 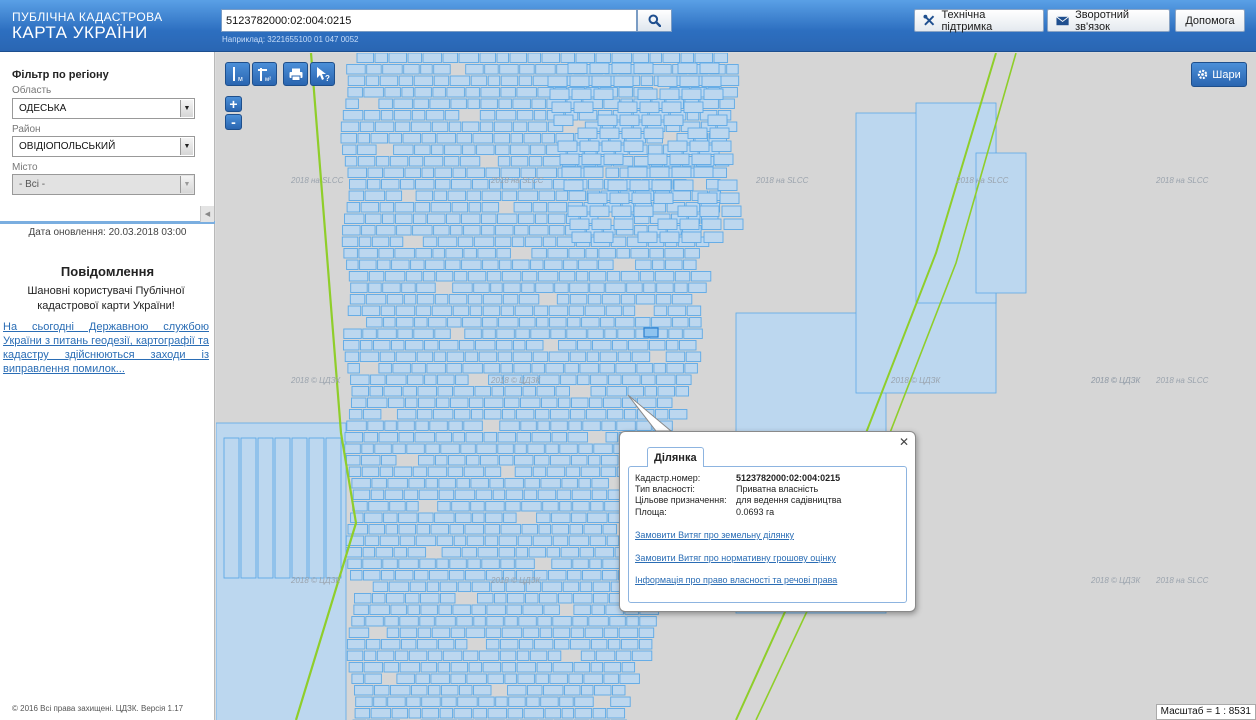 I want to click on app-logo: ПУБЛІЧНА КАДАСТРОВА КАРТА УКРАЇНИ, so click(x=87, y=26).